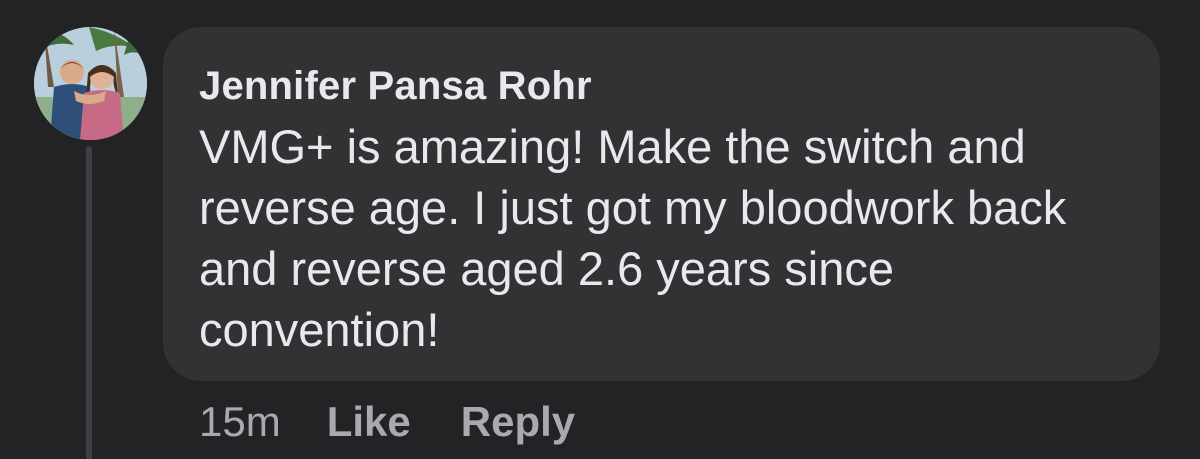  What do you see at coordinates (89, 302) in the screenshot?
I see `reply-thread-line` at bounding box center [89, 302].